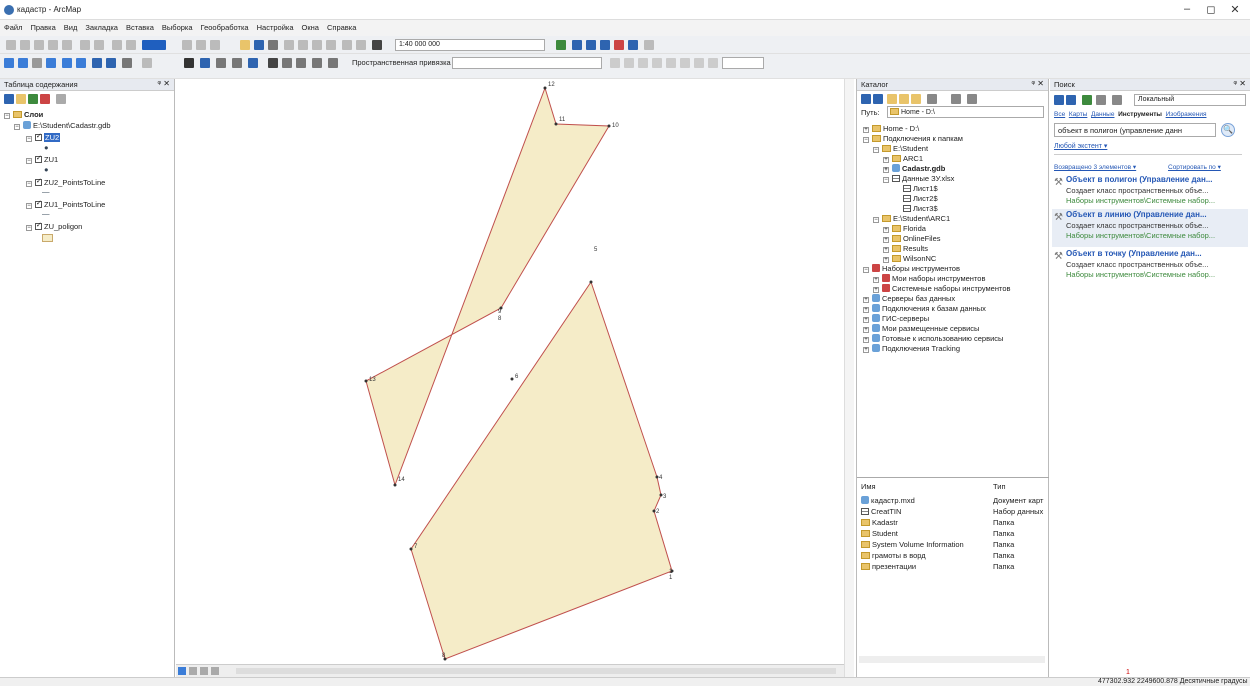 This screenshot has height=686, width=1250. What do you see at coordinates (23, 114) in the screenshot?
I see `layers-root: − Слои` at bounding box center [23, 114].